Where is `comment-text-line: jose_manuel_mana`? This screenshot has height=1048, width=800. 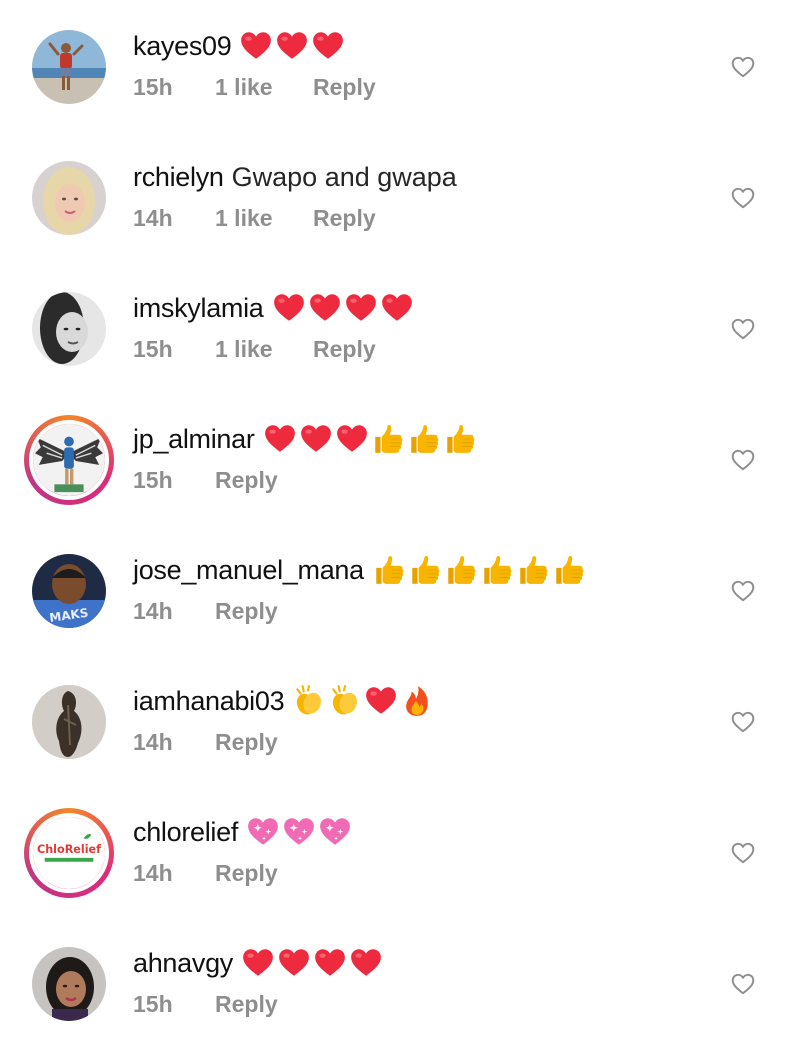 comment-text-line: jose_manuel_mana is located at coordinates (359, 570).